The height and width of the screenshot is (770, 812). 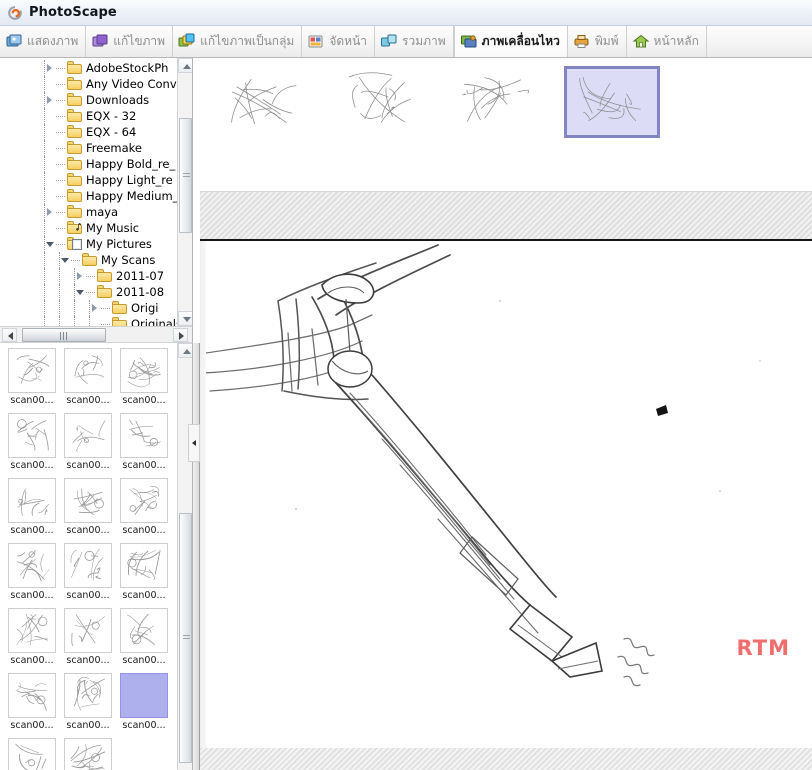 What do you see at coordinates (185, 318) in the screenshot?
I see `scroll-down-arrow-icon` at bounding box center [185, 318].